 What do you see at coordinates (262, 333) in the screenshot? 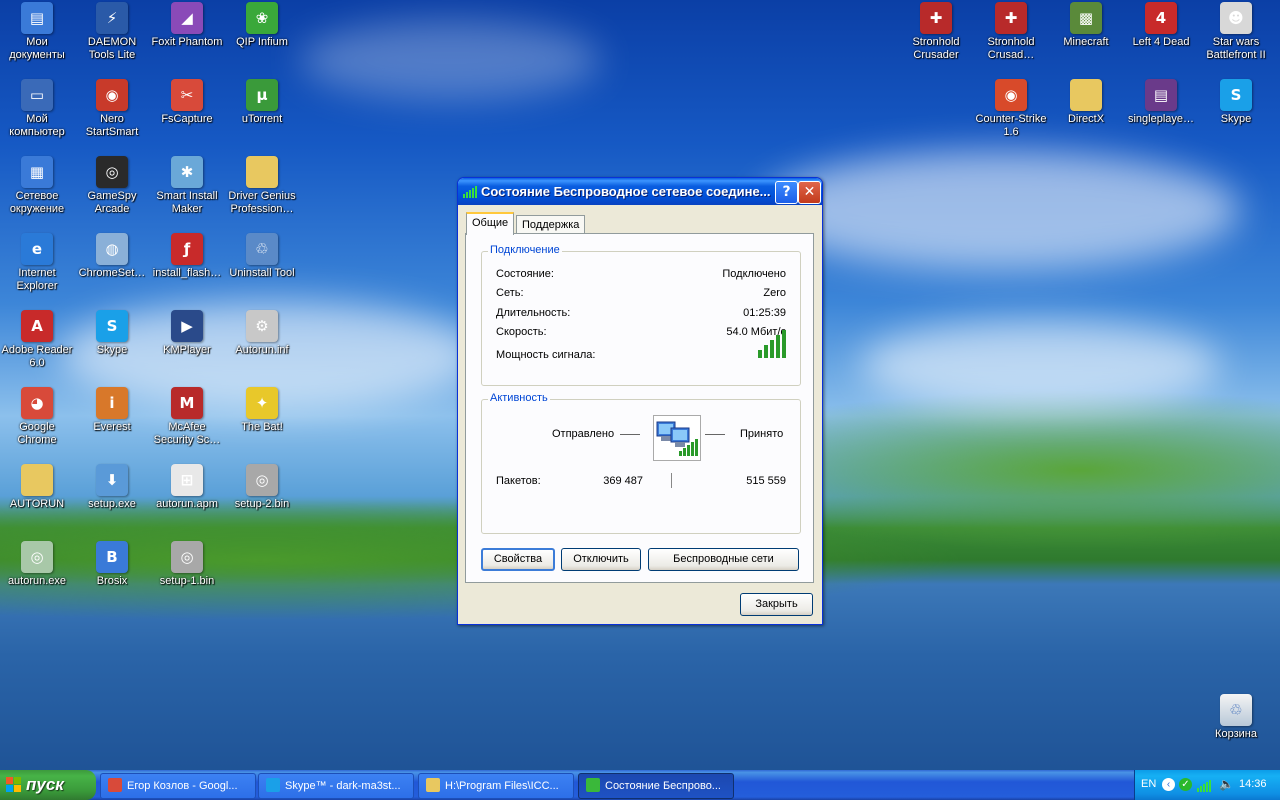
I see `desktop-icon: ⚙ Autorun.inf` at bounding box center [262, 333].